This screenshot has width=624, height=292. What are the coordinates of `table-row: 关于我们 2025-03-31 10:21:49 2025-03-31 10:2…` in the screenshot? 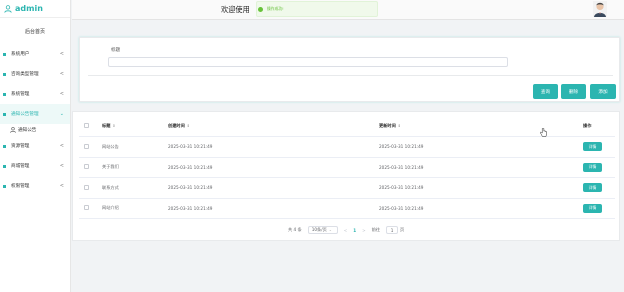 It's located at (347, 167).